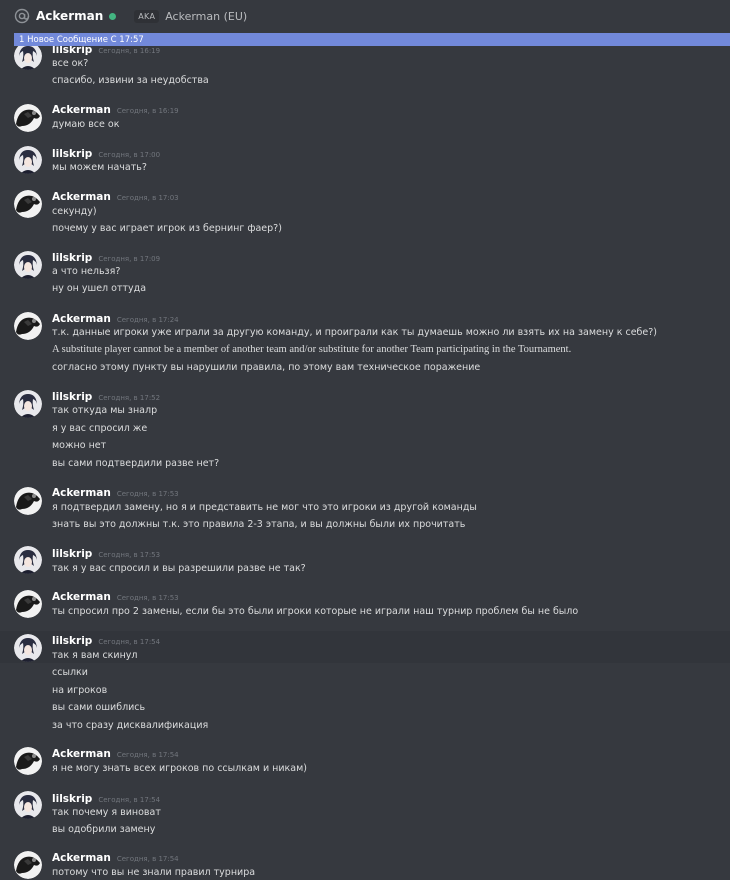 This screenshot has width=730, height=880. Describe the element at coordinates (105, 410) in the screenshot. I see `message-text: так откуда мы зналр` at that location.